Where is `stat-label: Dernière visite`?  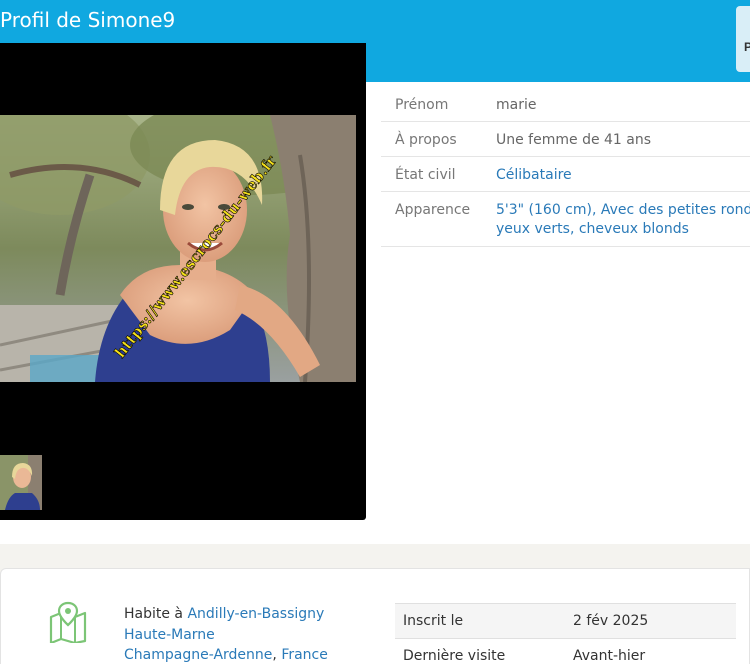 stat-label: Dernière visite is located at coordinates (454, 656).